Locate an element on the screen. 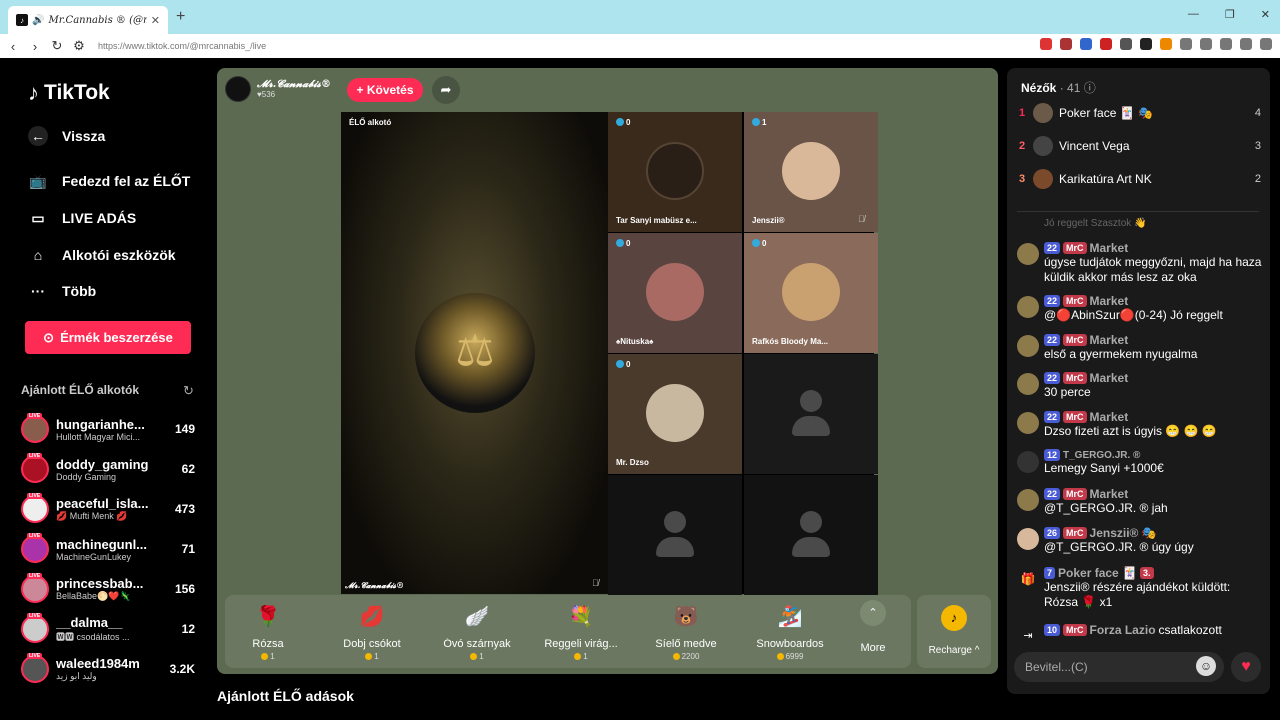  chat-message: 22 MrC Market első a gyermekem nyugalma is located at coordinates (1140, 347).